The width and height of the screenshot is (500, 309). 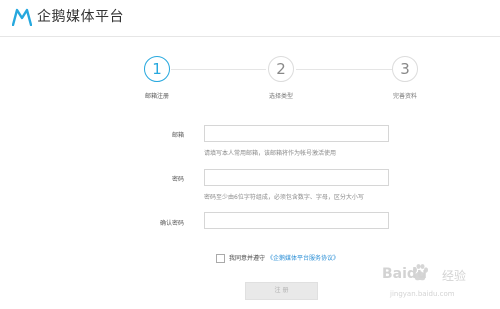 I want to click on watermark-brand-suffix: 经验, so click(x=454, y=276).